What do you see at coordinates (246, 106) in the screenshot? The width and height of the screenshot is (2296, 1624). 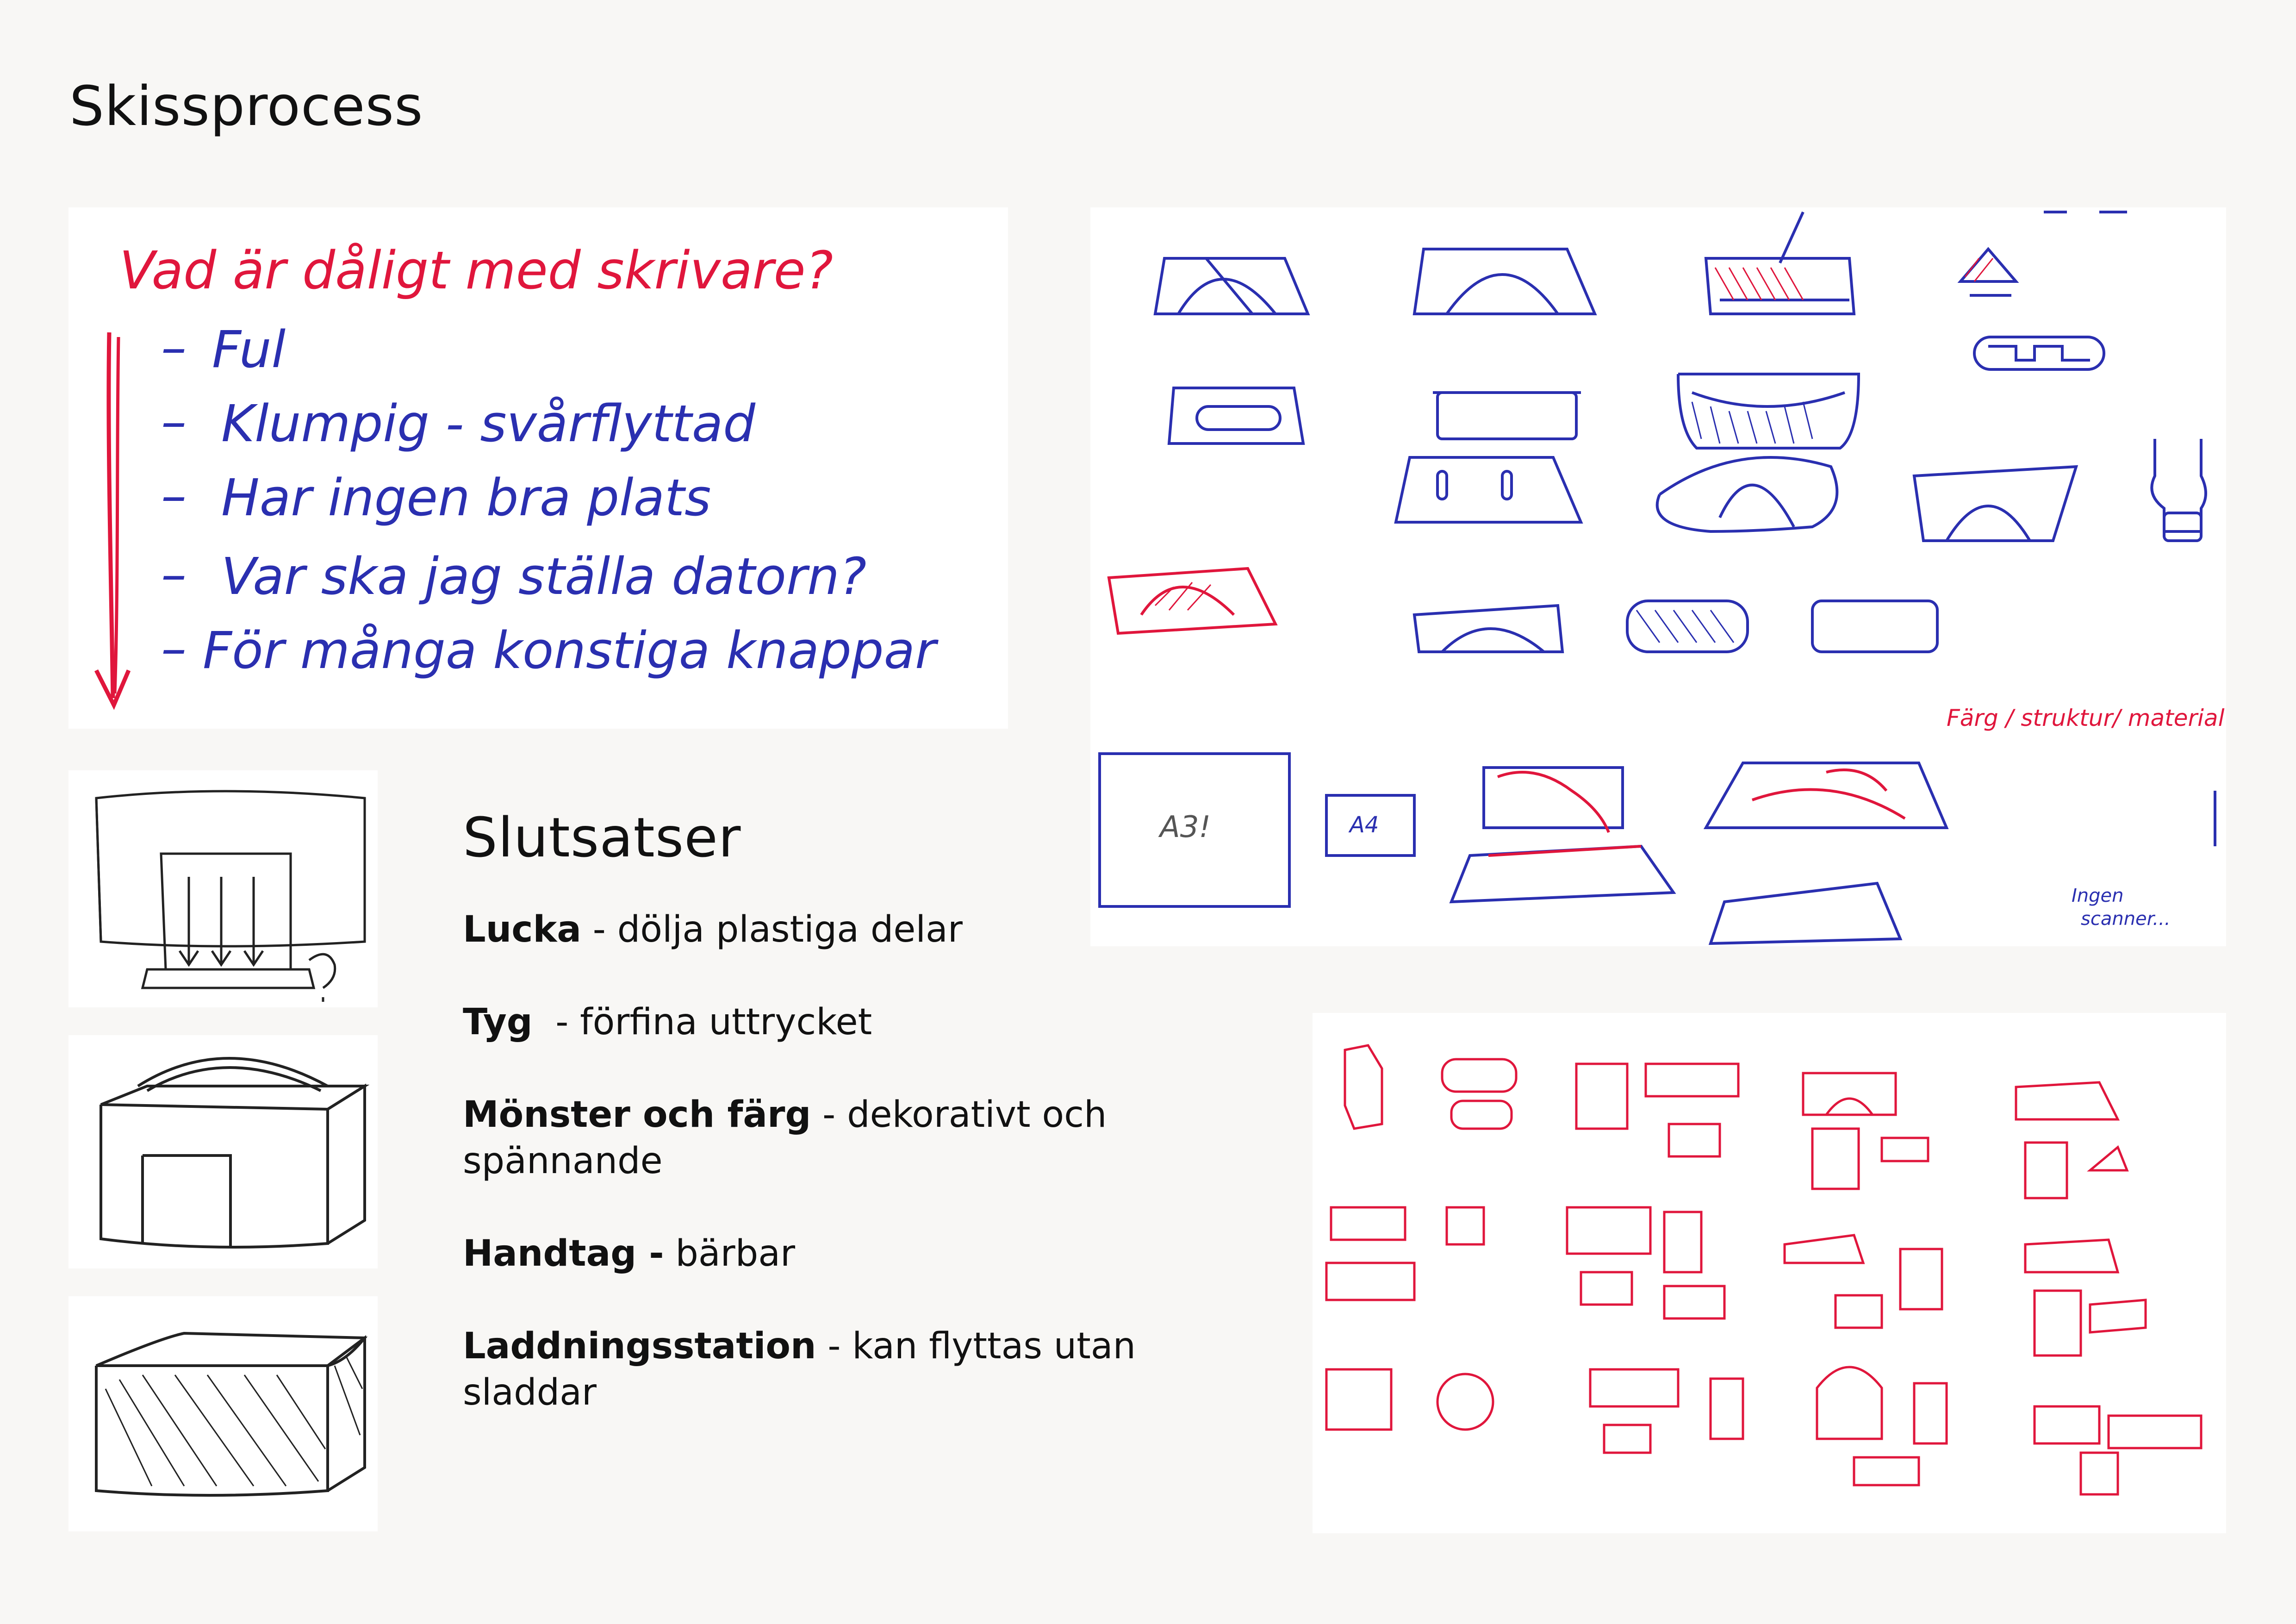 I see `page-title: Skissprocess` at bounding box center [246, 106].